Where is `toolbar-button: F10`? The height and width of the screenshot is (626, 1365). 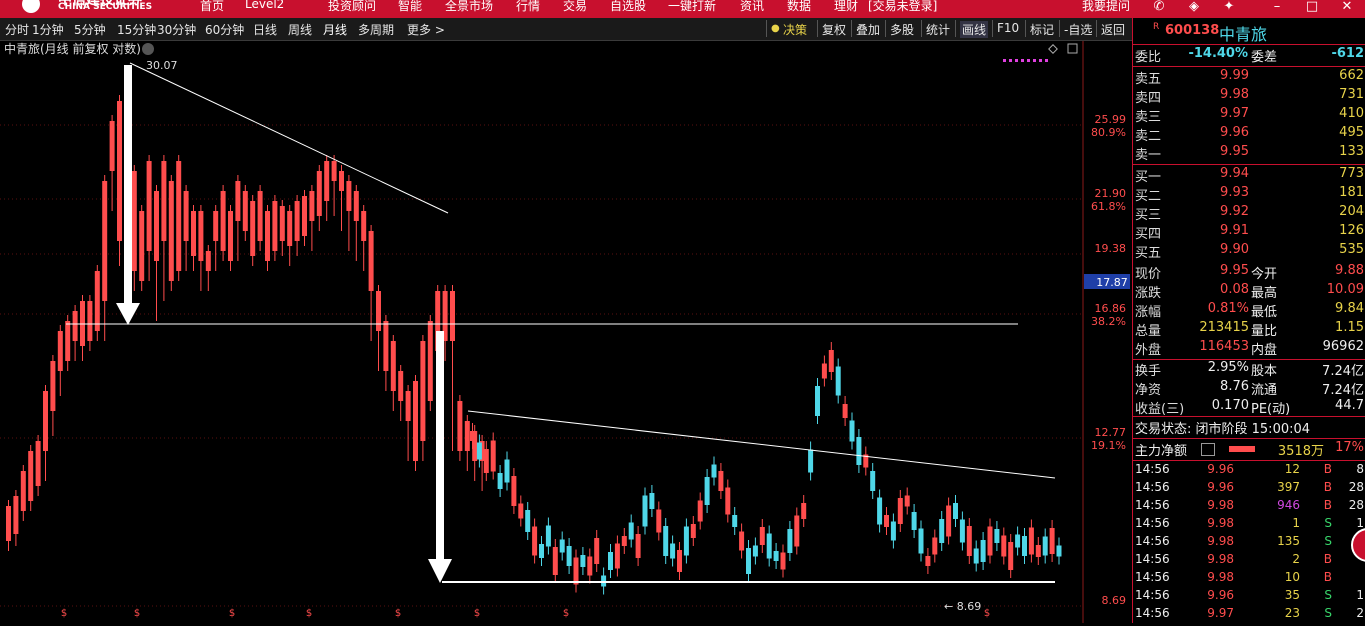 toolbar-button: F10 is located at coordinates (1008, 28).